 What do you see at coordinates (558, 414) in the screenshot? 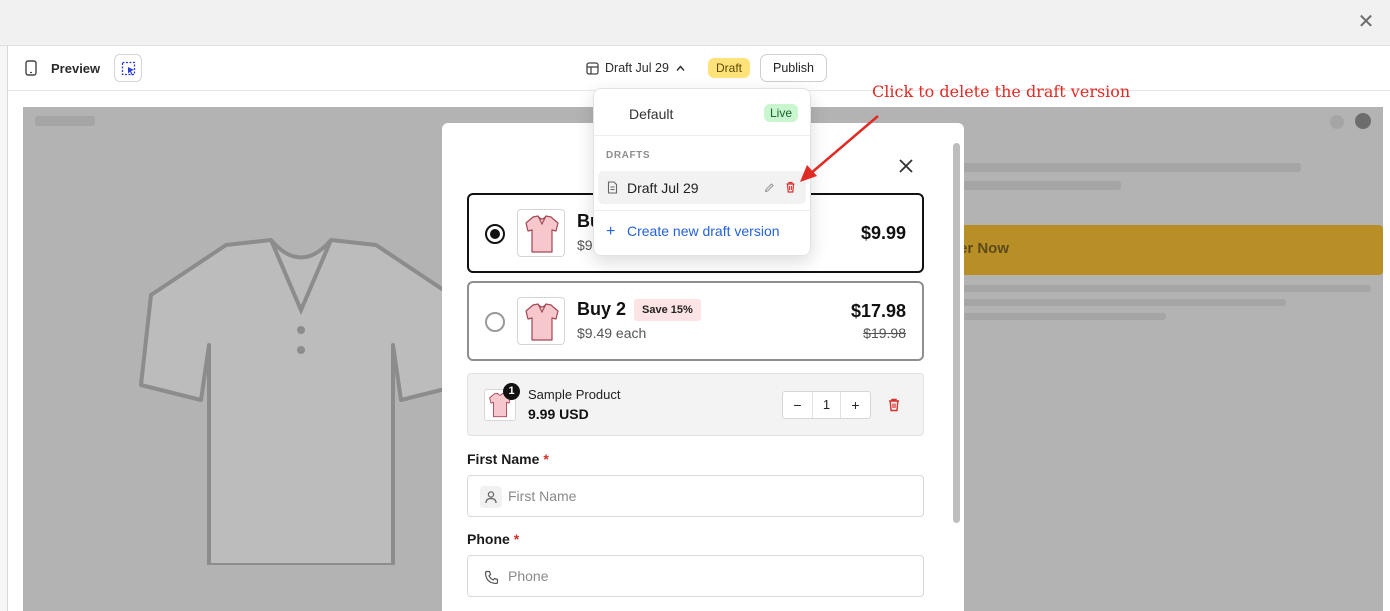
I see `cart-product-price: 9.99 USD` at bounding box center [558, 414].